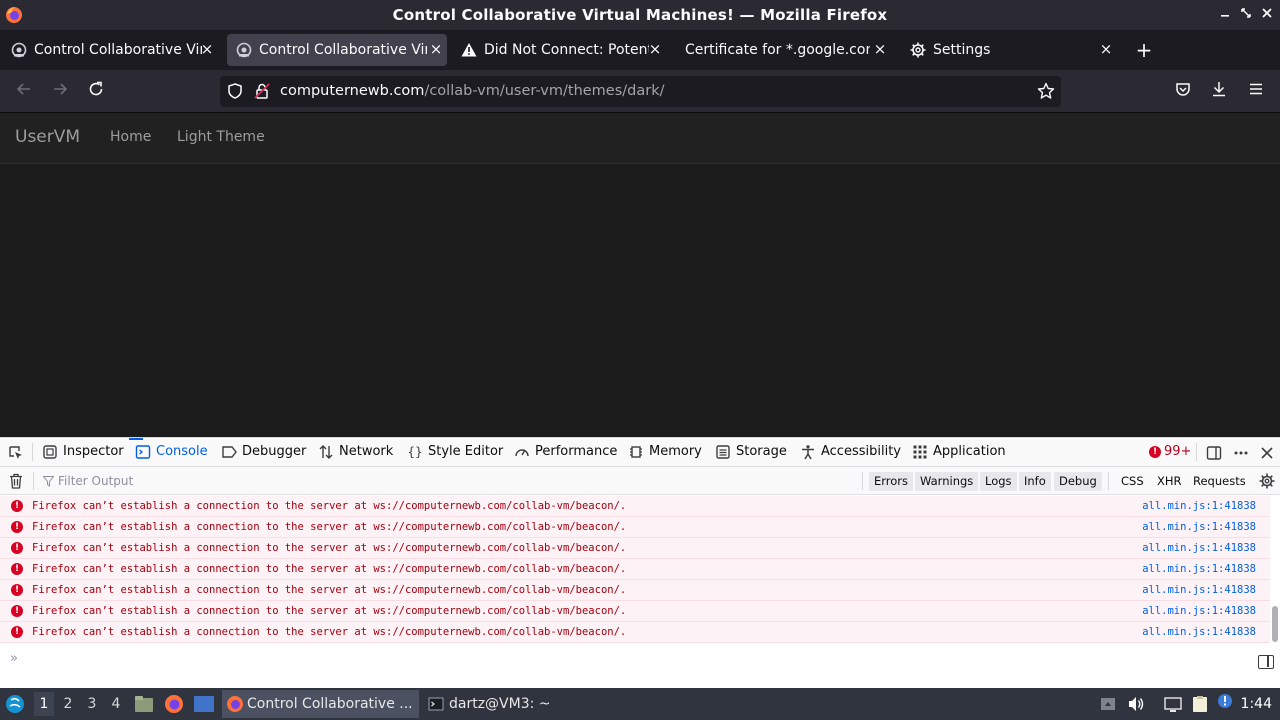 The image size is (1280, 720). Describe the element at coordinates (962, 50) in the screenshot. I see `tab-label: Settings` at that location.